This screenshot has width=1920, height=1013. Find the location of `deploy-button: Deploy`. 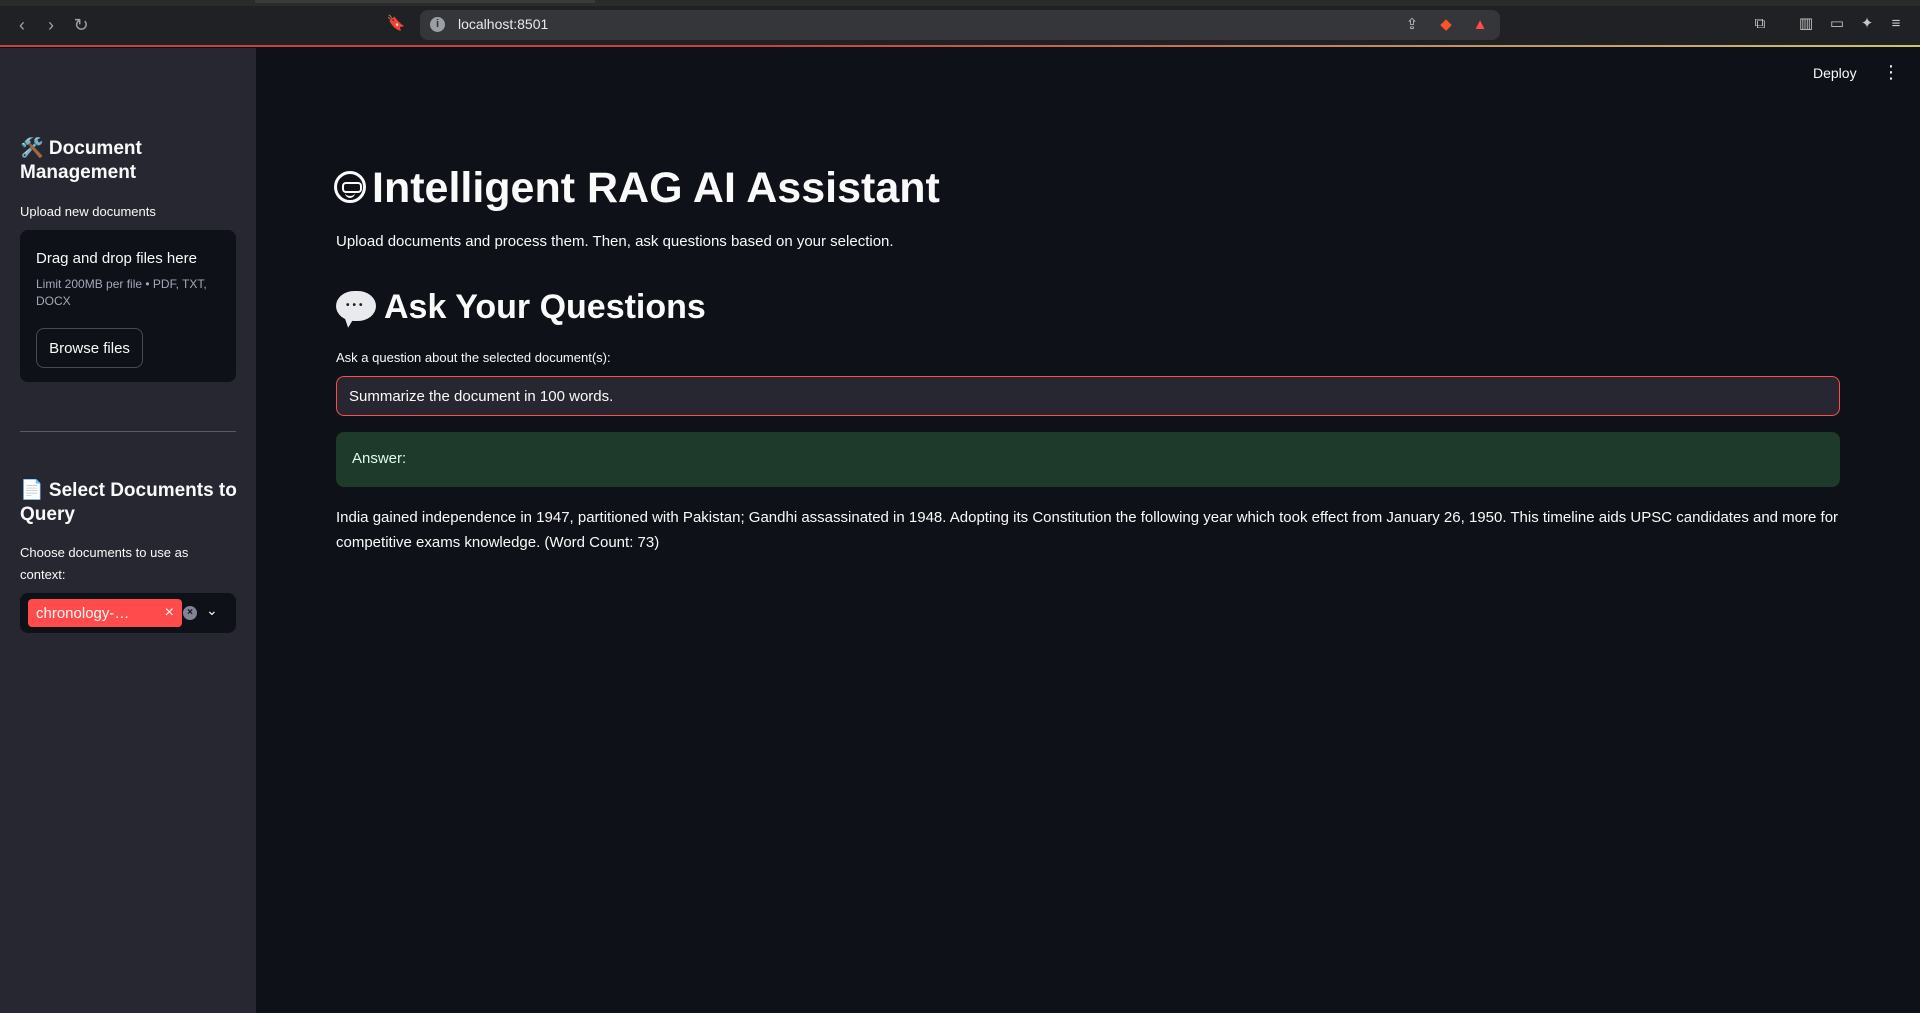

deploy-button: Deploy is located at coordinates (1835, 73).